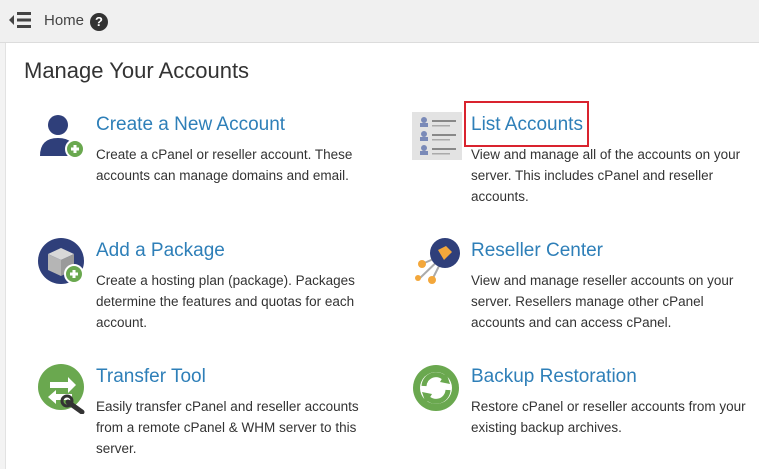  What do you see at coordinates (554, 377) in the screenshot?
I see `backup-restoration-link: Backup Restoration` at bounding box center [554, 377].